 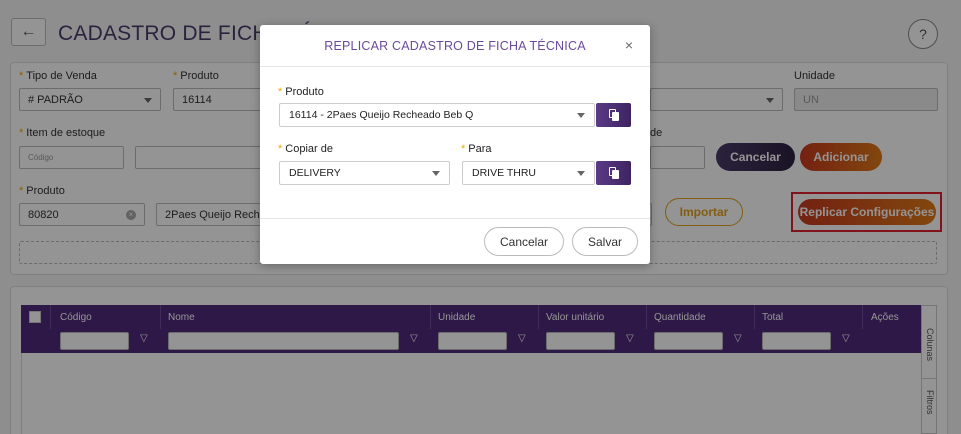 I want to click on modal-produto-label: * Produto, so click(x=301, y=92).